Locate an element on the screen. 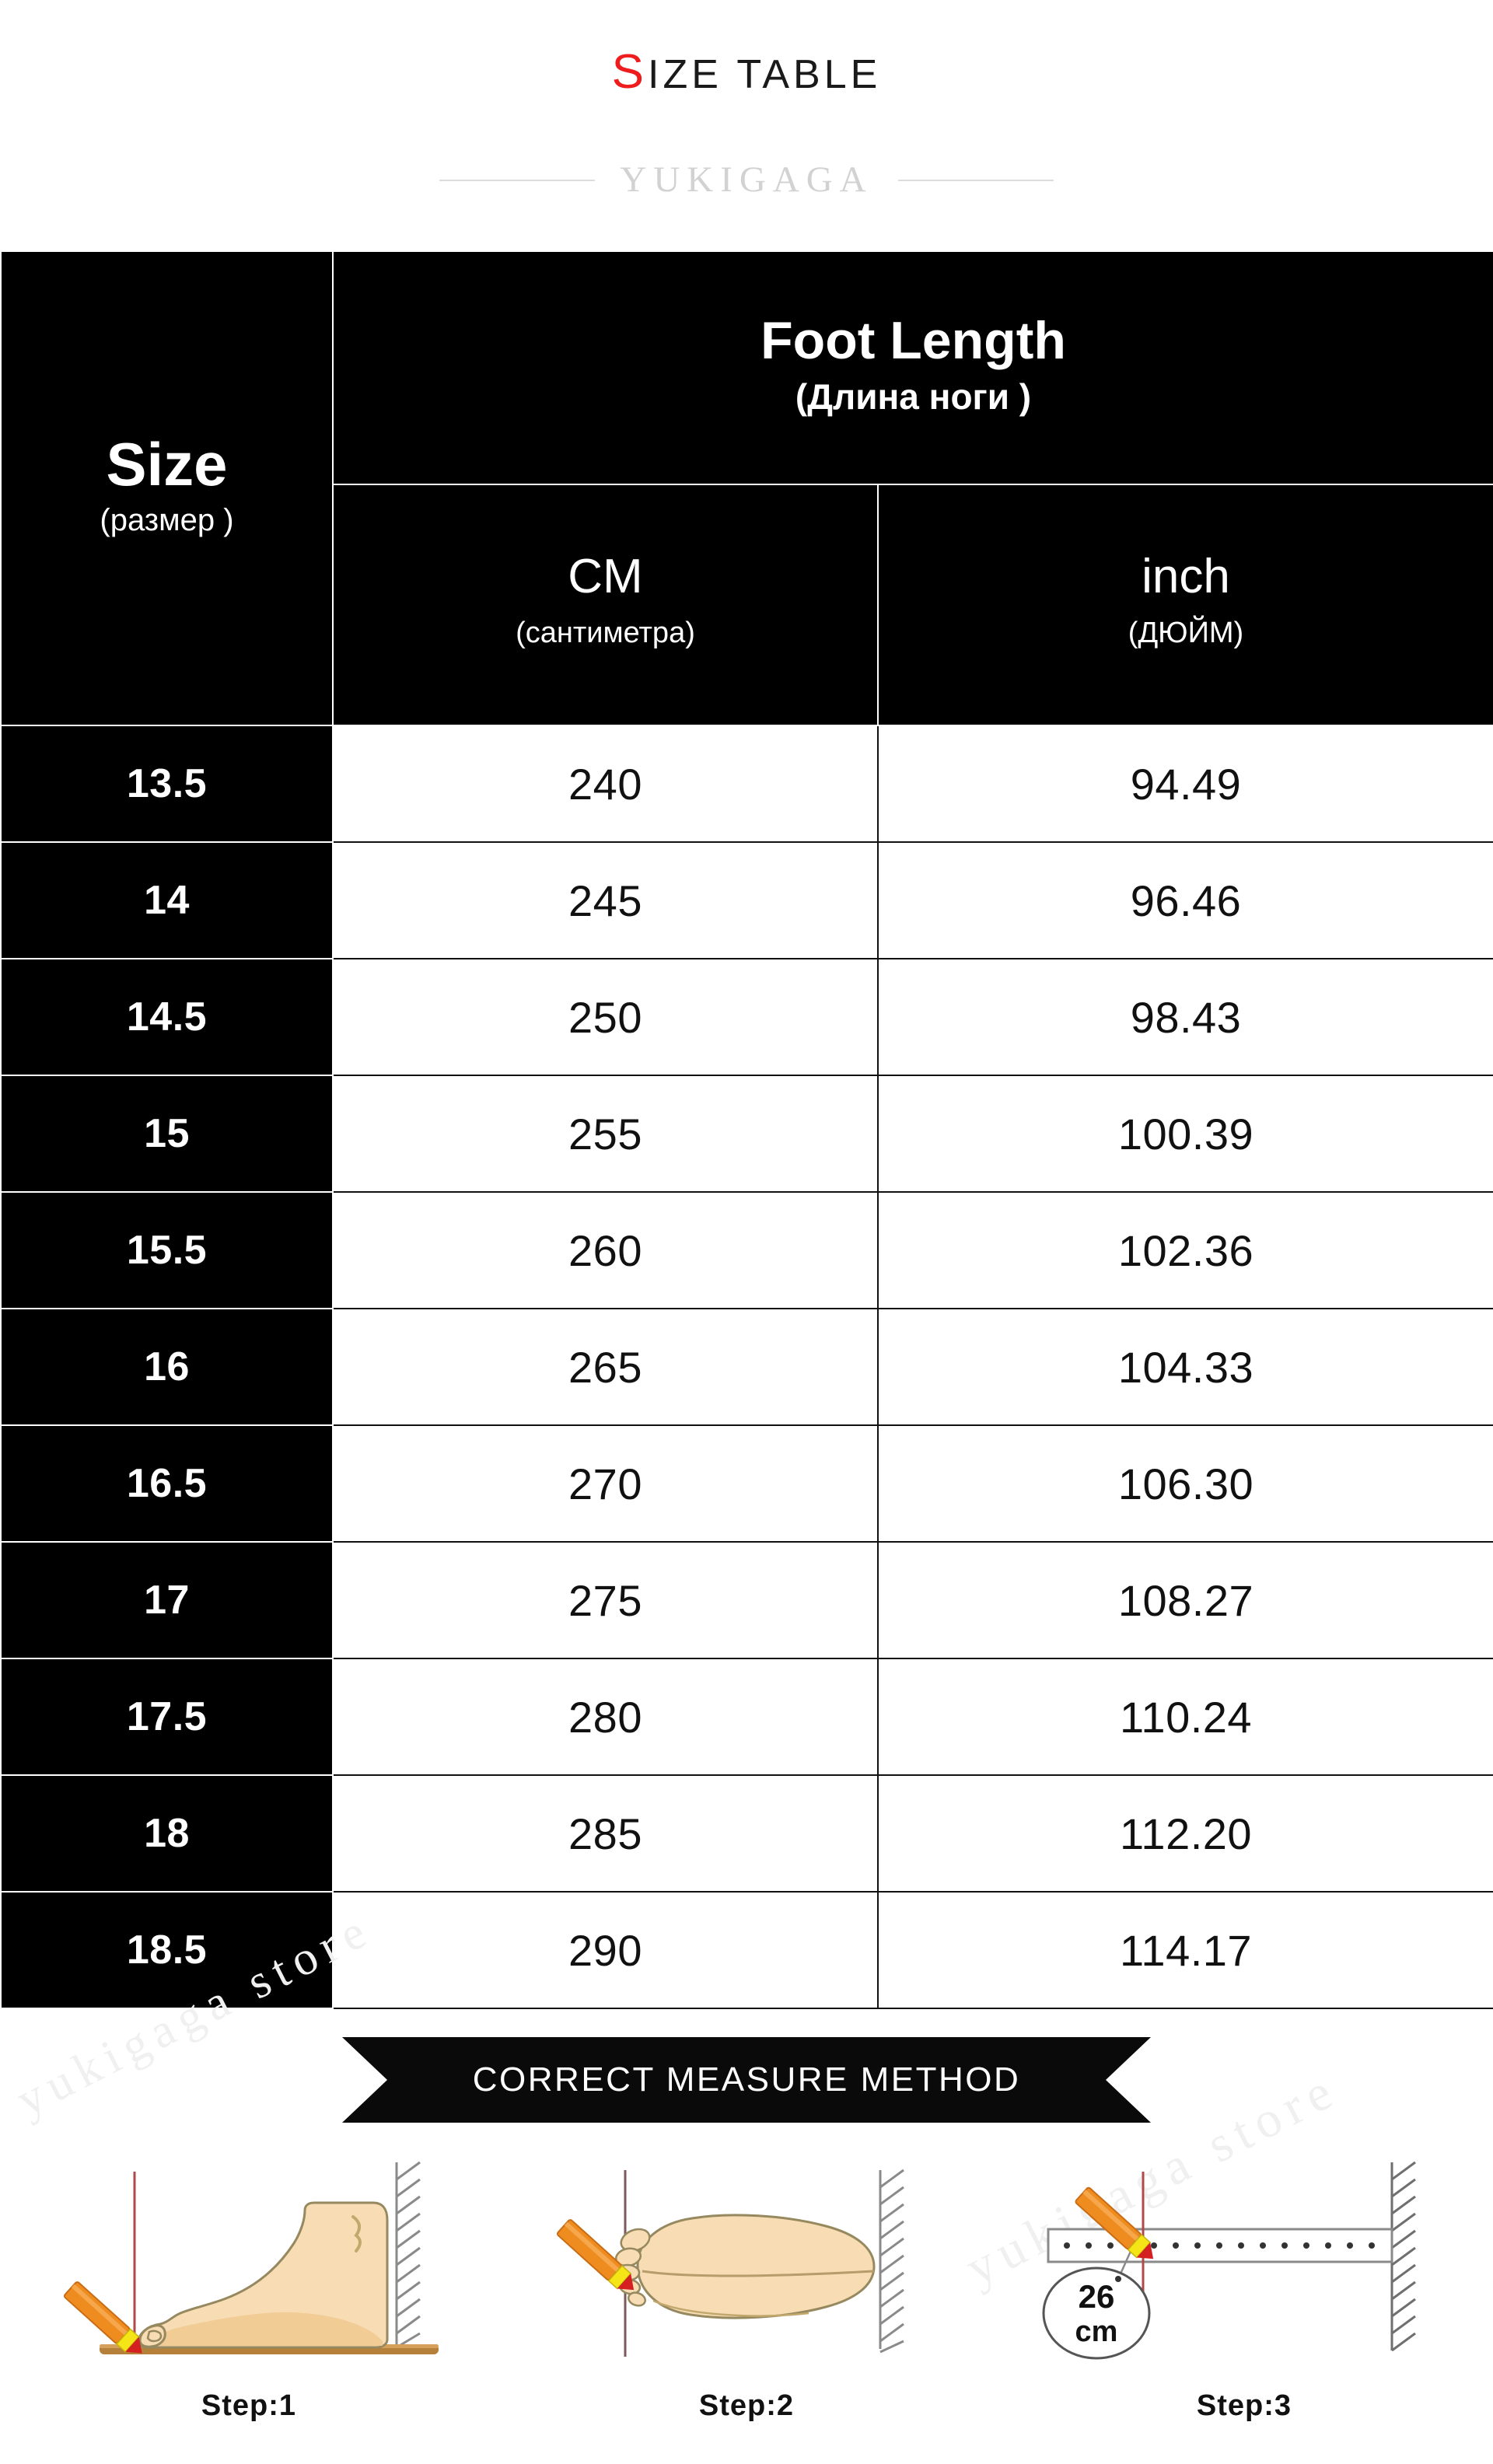  cell-size: 16 is located at coordinates (167, 1367).